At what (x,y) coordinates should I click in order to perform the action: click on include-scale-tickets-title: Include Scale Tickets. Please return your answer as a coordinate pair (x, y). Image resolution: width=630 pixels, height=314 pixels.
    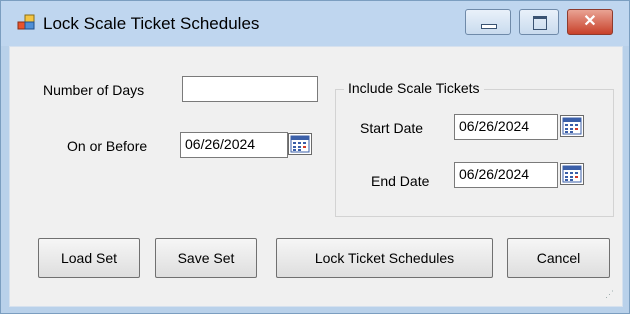
    Looking at the image, I should click on (414, 88).